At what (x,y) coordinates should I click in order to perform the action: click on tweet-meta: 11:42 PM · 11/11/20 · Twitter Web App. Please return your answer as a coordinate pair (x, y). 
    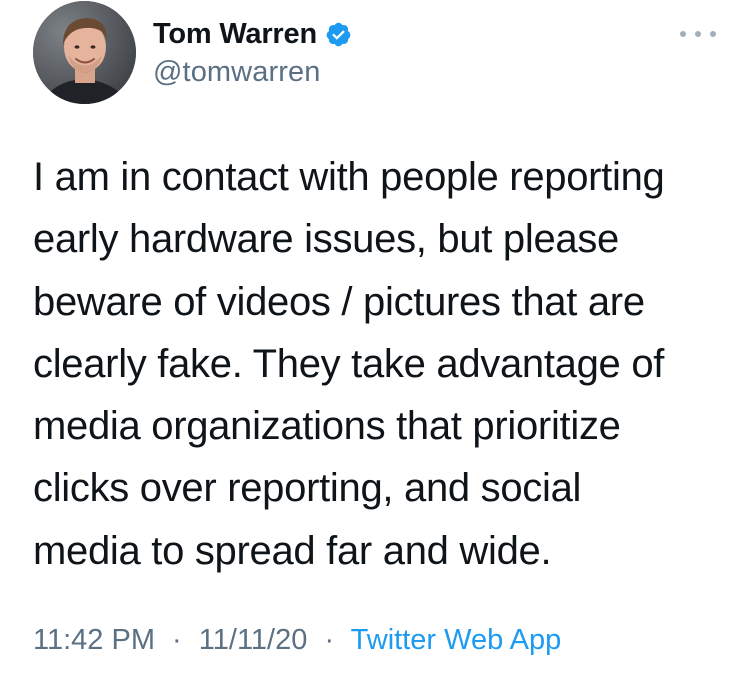
    Looking at the image, I should click on (297, 640).